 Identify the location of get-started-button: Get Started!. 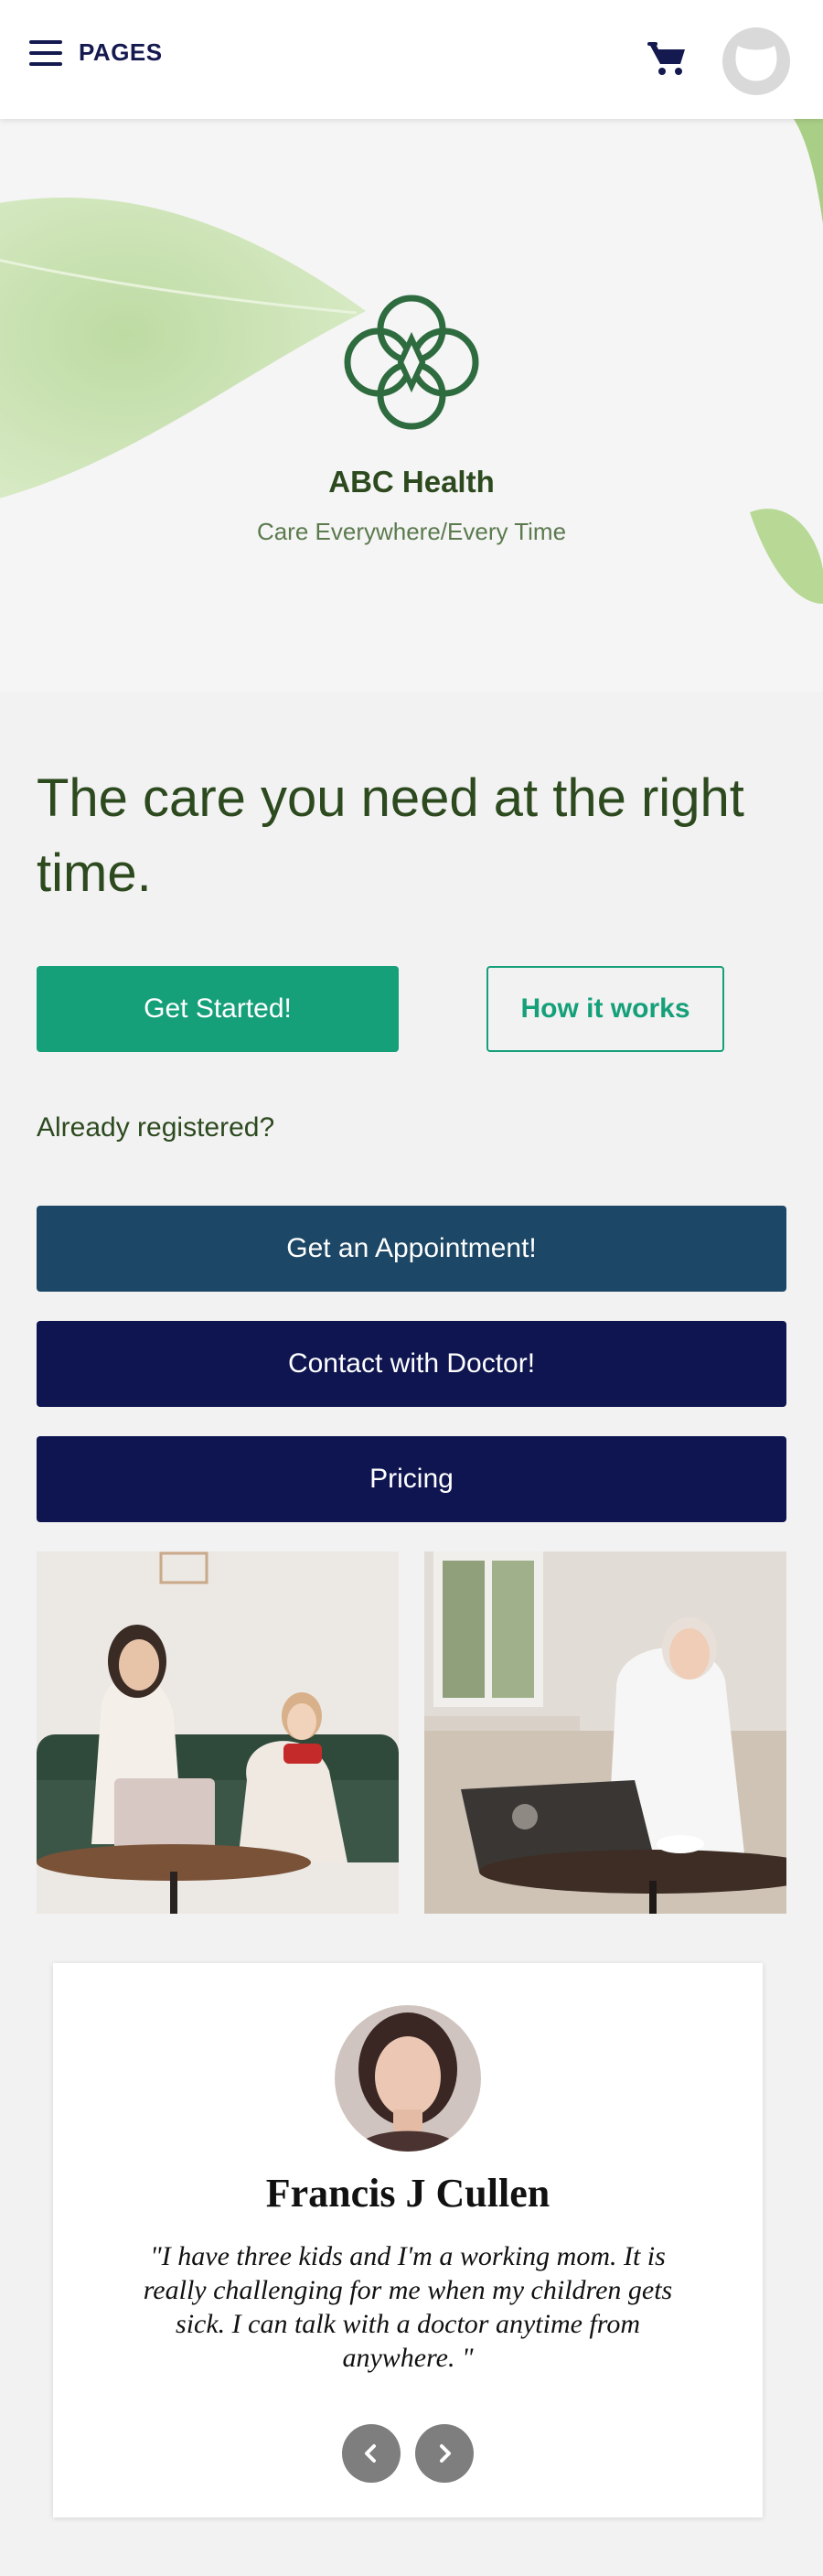
(218, 1009).